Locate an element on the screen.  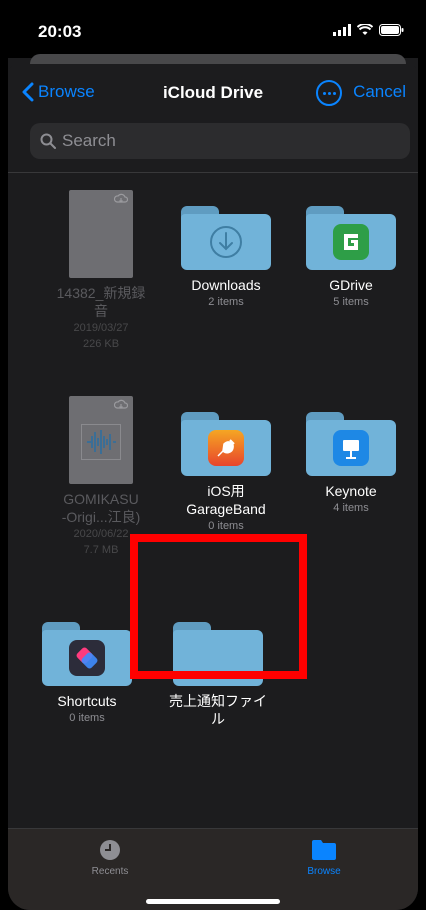
wifi-icon is located at coordinates (365, 29).